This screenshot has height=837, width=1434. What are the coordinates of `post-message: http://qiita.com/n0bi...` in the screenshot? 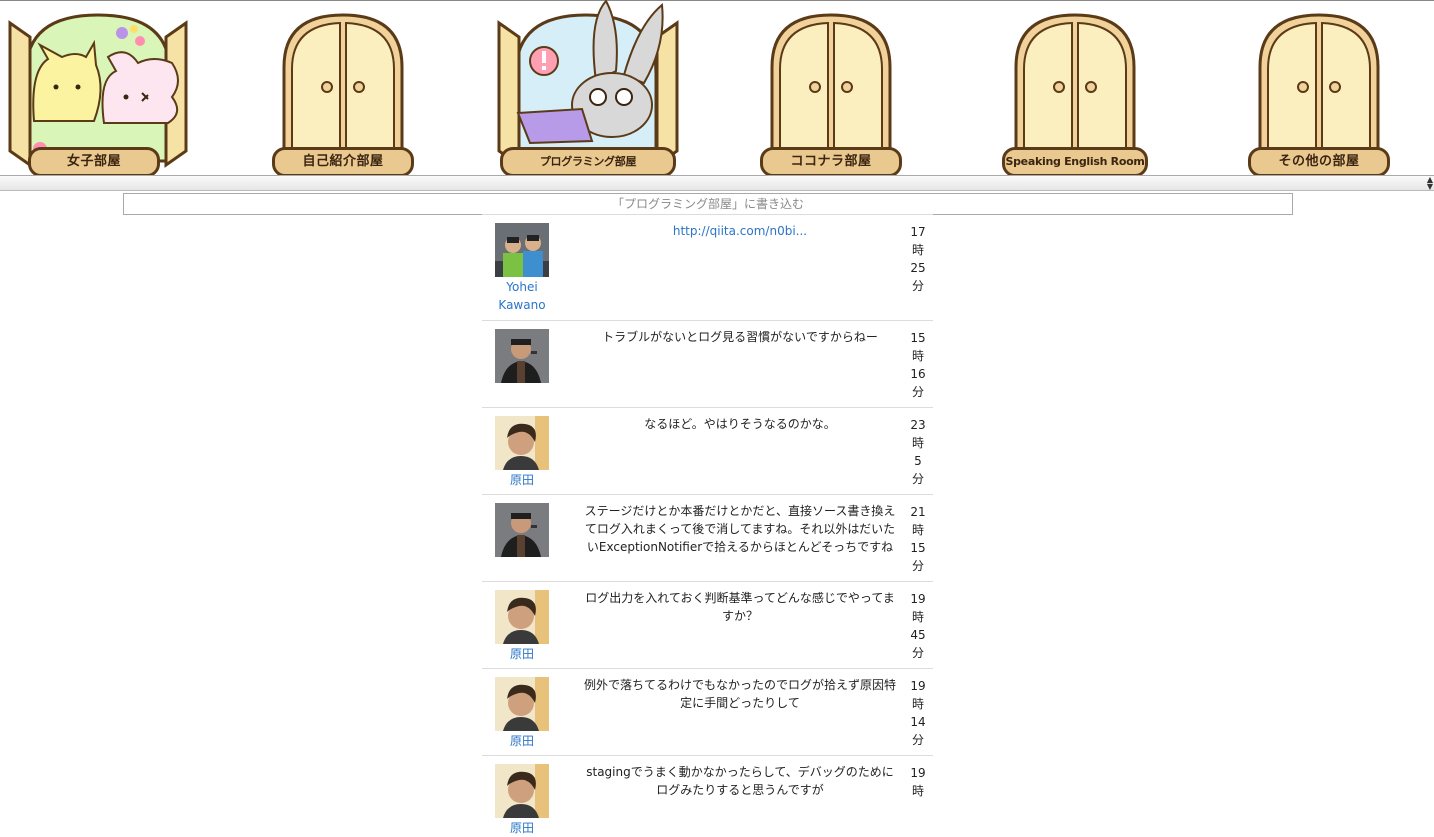 It's located at (740, 231).